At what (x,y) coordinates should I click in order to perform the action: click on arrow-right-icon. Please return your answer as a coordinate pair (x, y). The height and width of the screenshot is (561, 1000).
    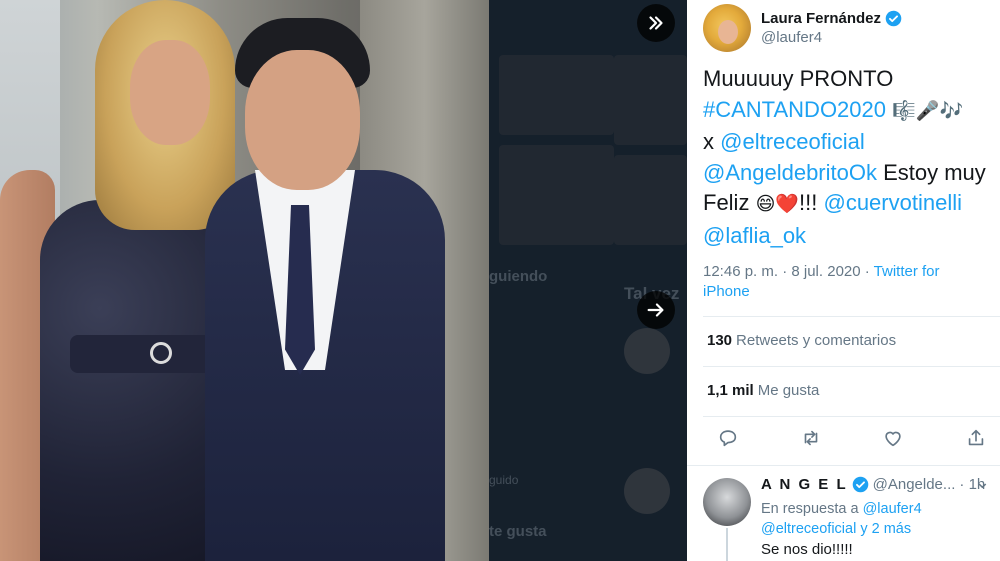
    Looking at the image, I should click on (655, 310).